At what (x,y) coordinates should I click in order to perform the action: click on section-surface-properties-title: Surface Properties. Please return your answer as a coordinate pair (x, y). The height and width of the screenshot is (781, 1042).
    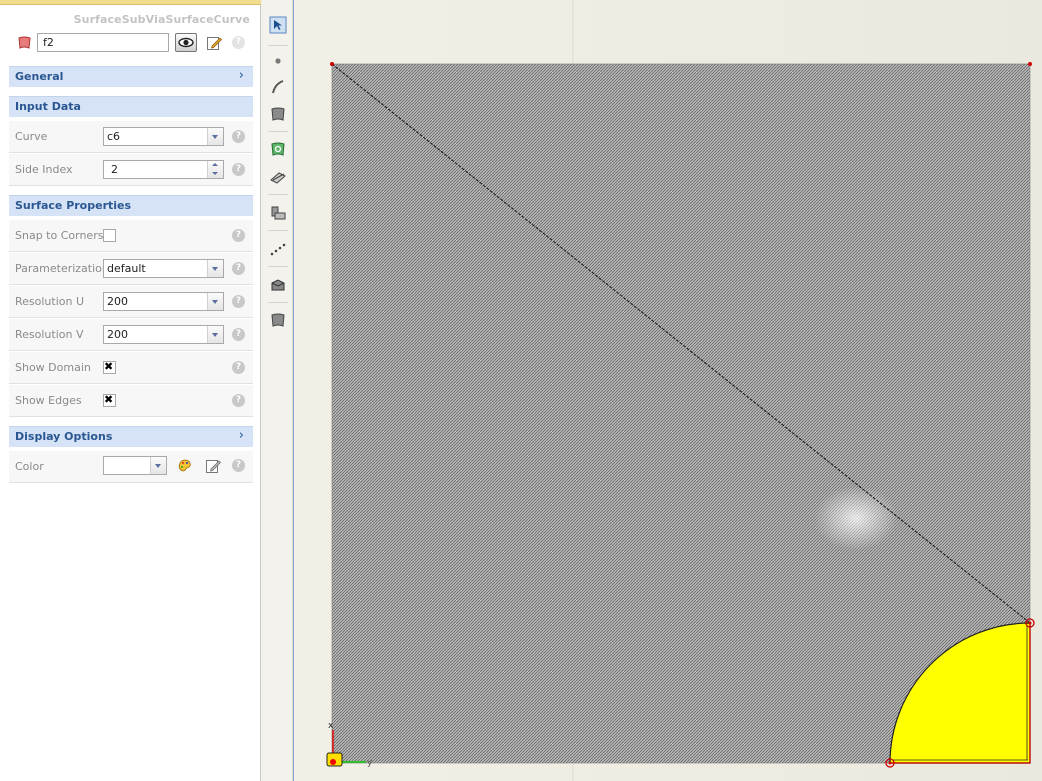
    Looking at the image, I should click on (73, 205).